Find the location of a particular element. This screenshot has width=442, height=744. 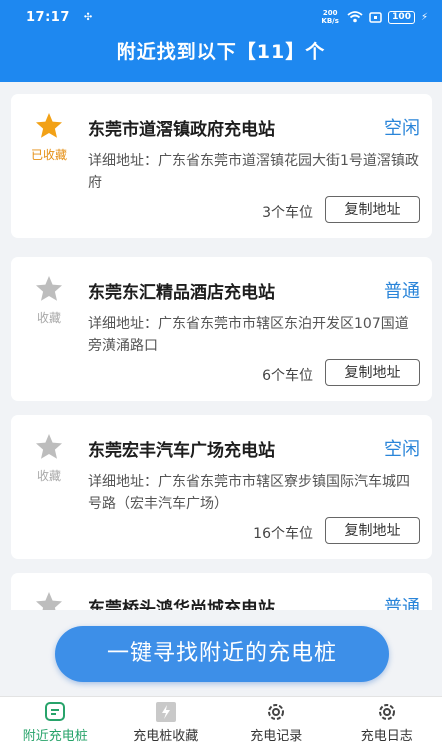

nav-label: 充电记录 is located at coordinates (276, 736).